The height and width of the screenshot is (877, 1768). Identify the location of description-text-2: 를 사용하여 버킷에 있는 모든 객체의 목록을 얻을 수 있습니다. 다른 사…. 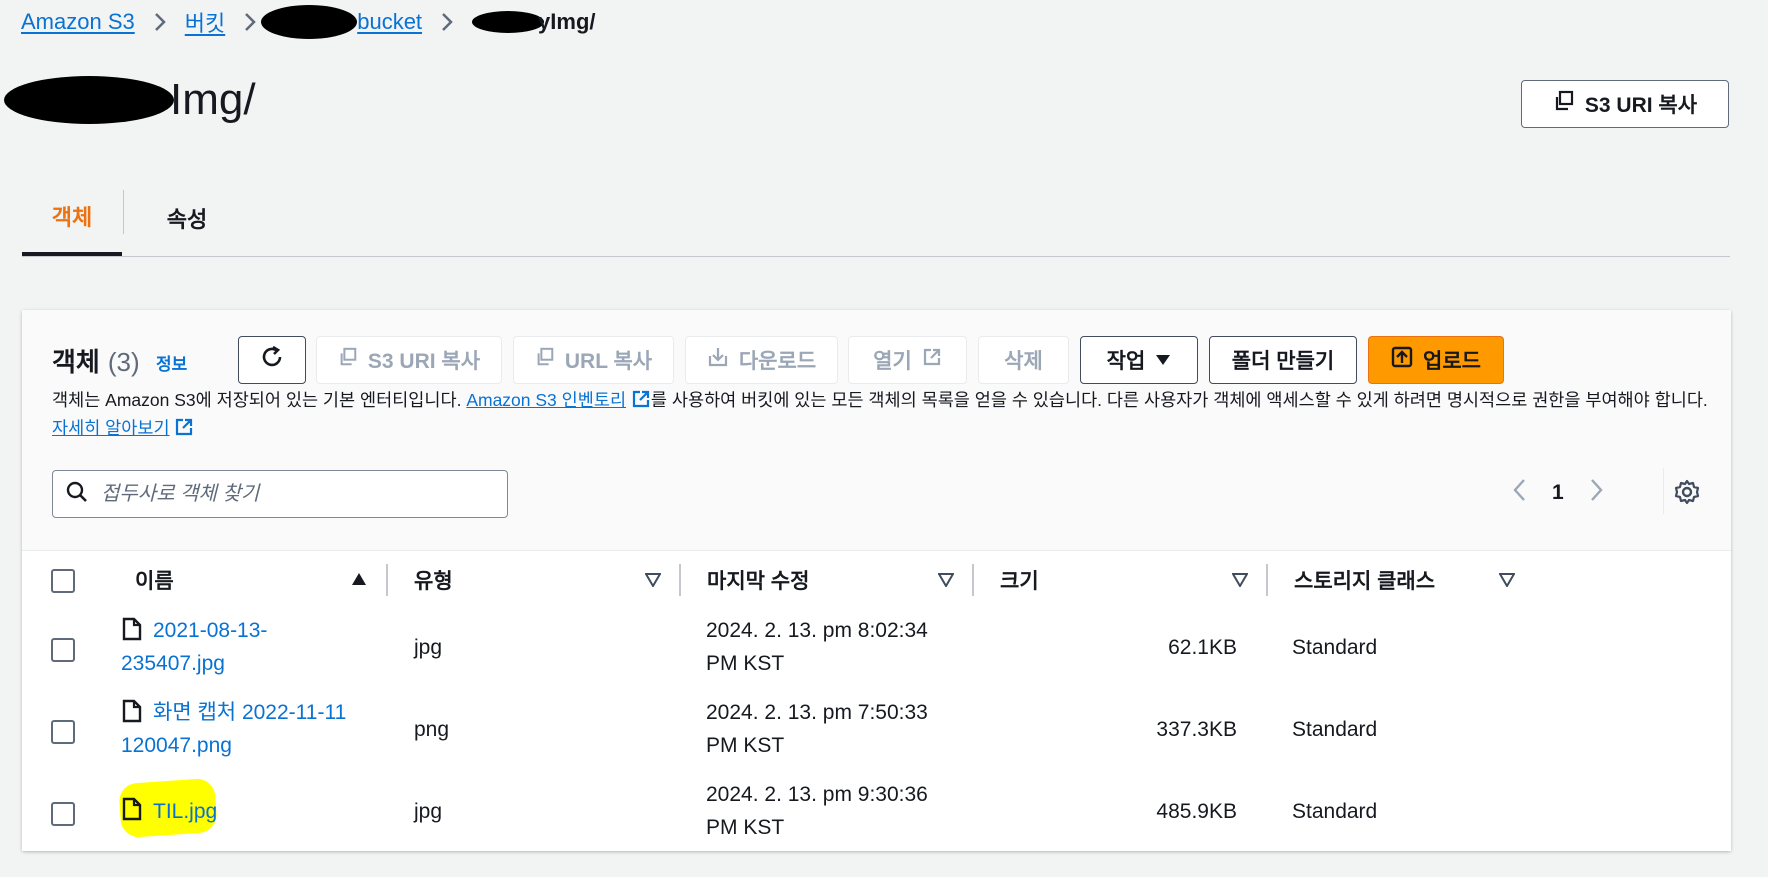
(1179, 400).